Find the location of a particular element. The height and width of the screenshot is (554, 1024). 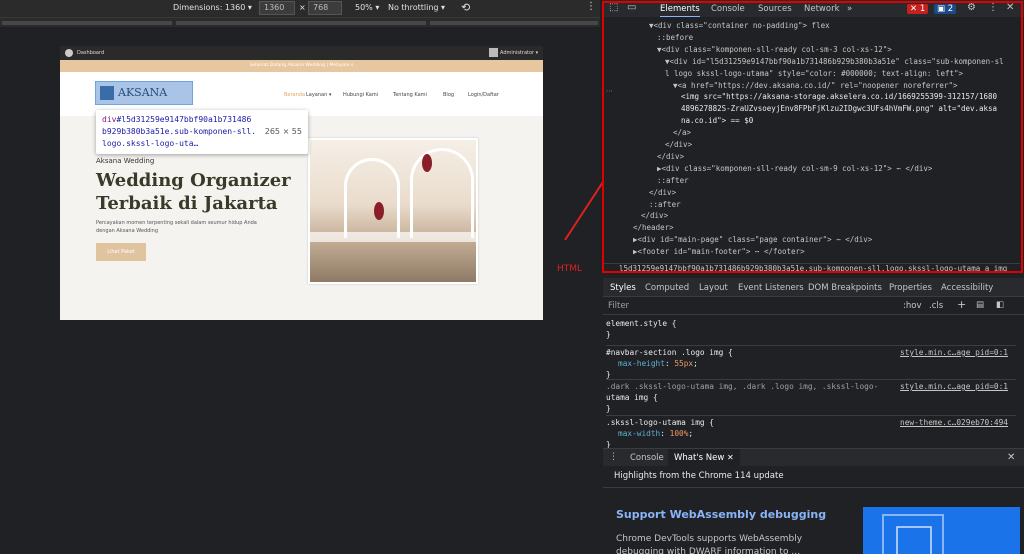

whats-new-label: What's New is located at coordinates (699, 458).